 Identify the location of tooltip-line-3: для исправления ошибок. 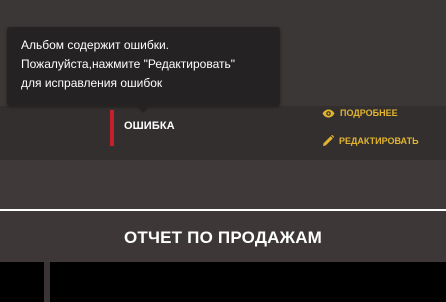
(92, 83).